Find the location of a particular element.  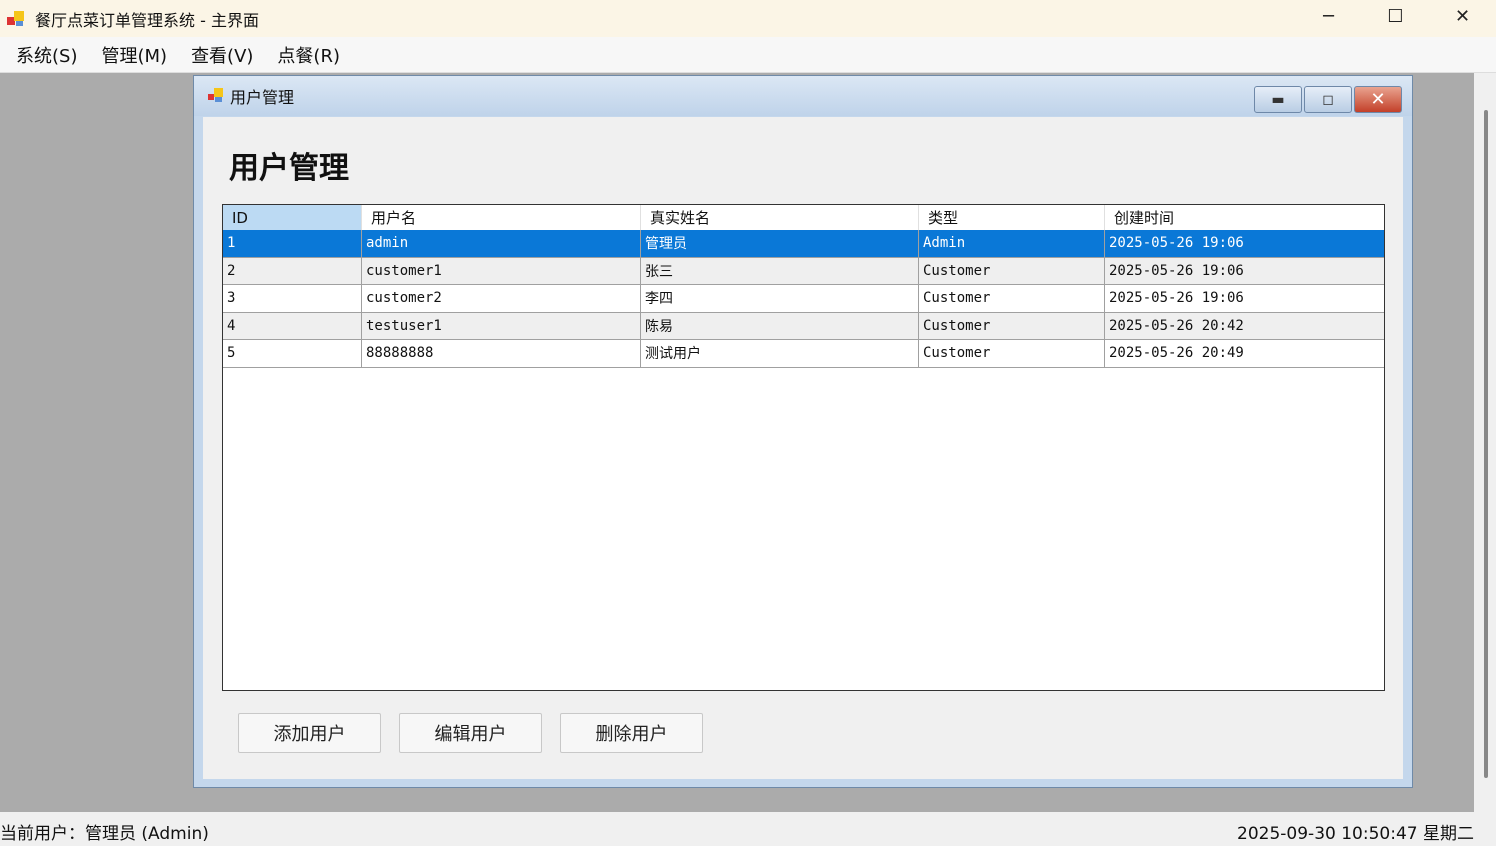

cell-id: 3 is located at coordinates (292, 298).